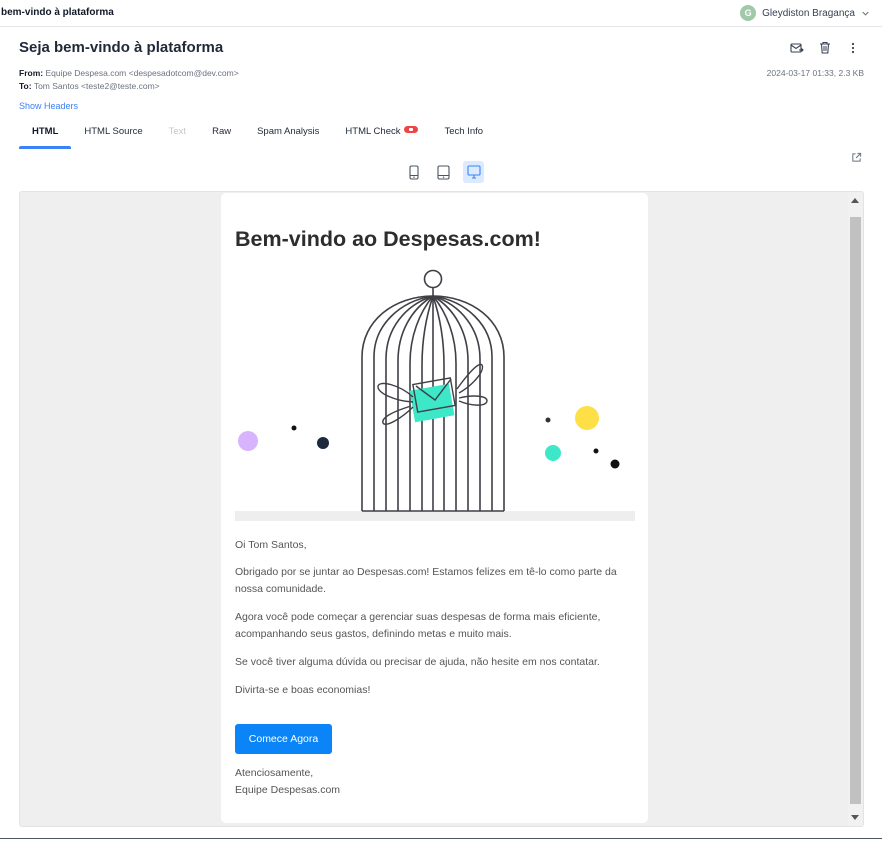 Image resolution: width=882 pixels, height=841 pixels. I want to click on message-subject: Seja bem-vindo à plataforma, so click(121, 47).